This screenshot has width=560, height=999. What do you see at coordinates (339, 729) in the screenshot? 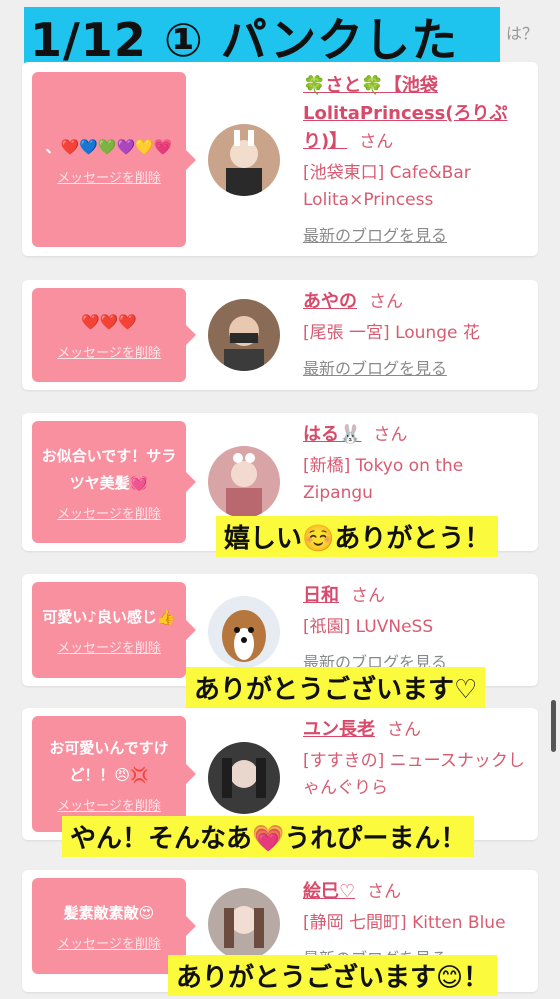
I see `user-name-link: ユン長老` at bounding box center [339, 729].